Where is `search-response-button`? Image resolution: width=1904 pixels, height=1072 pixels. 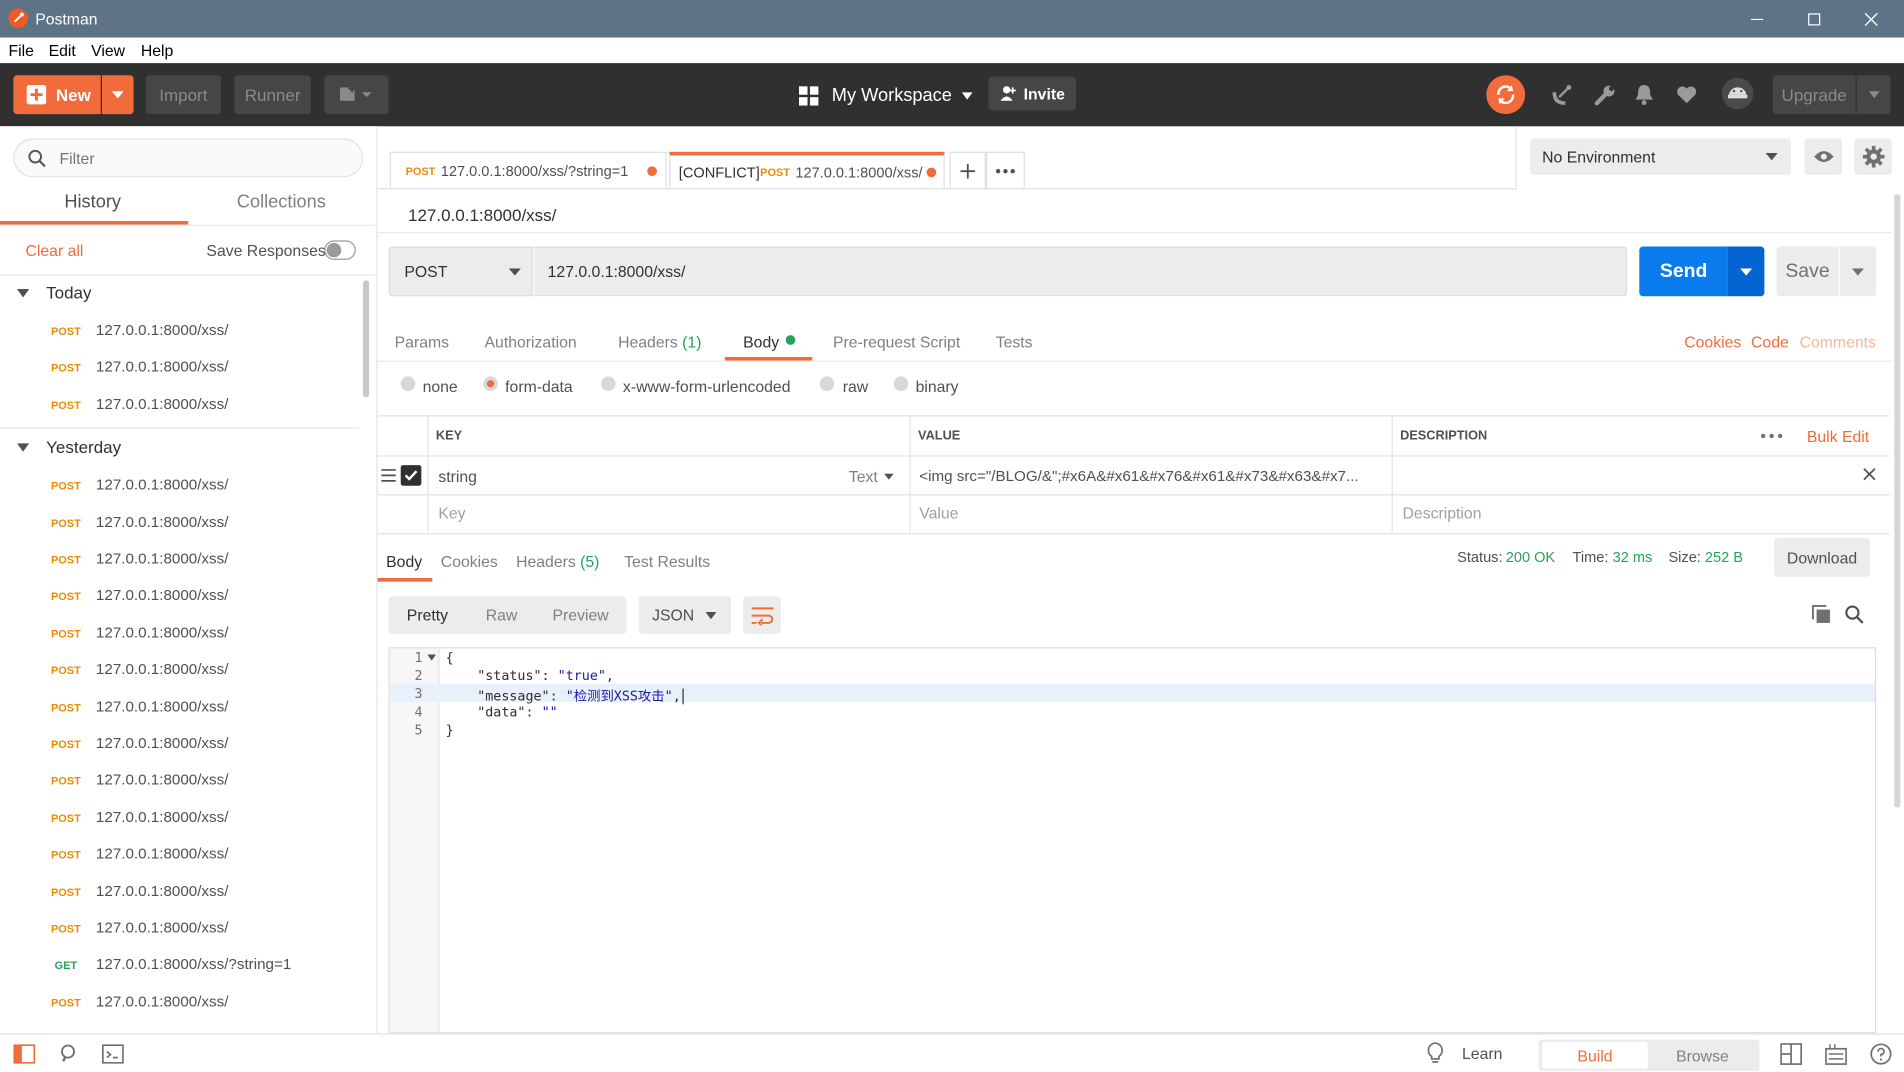
search-response-button is located at coordinates (1854, 614).